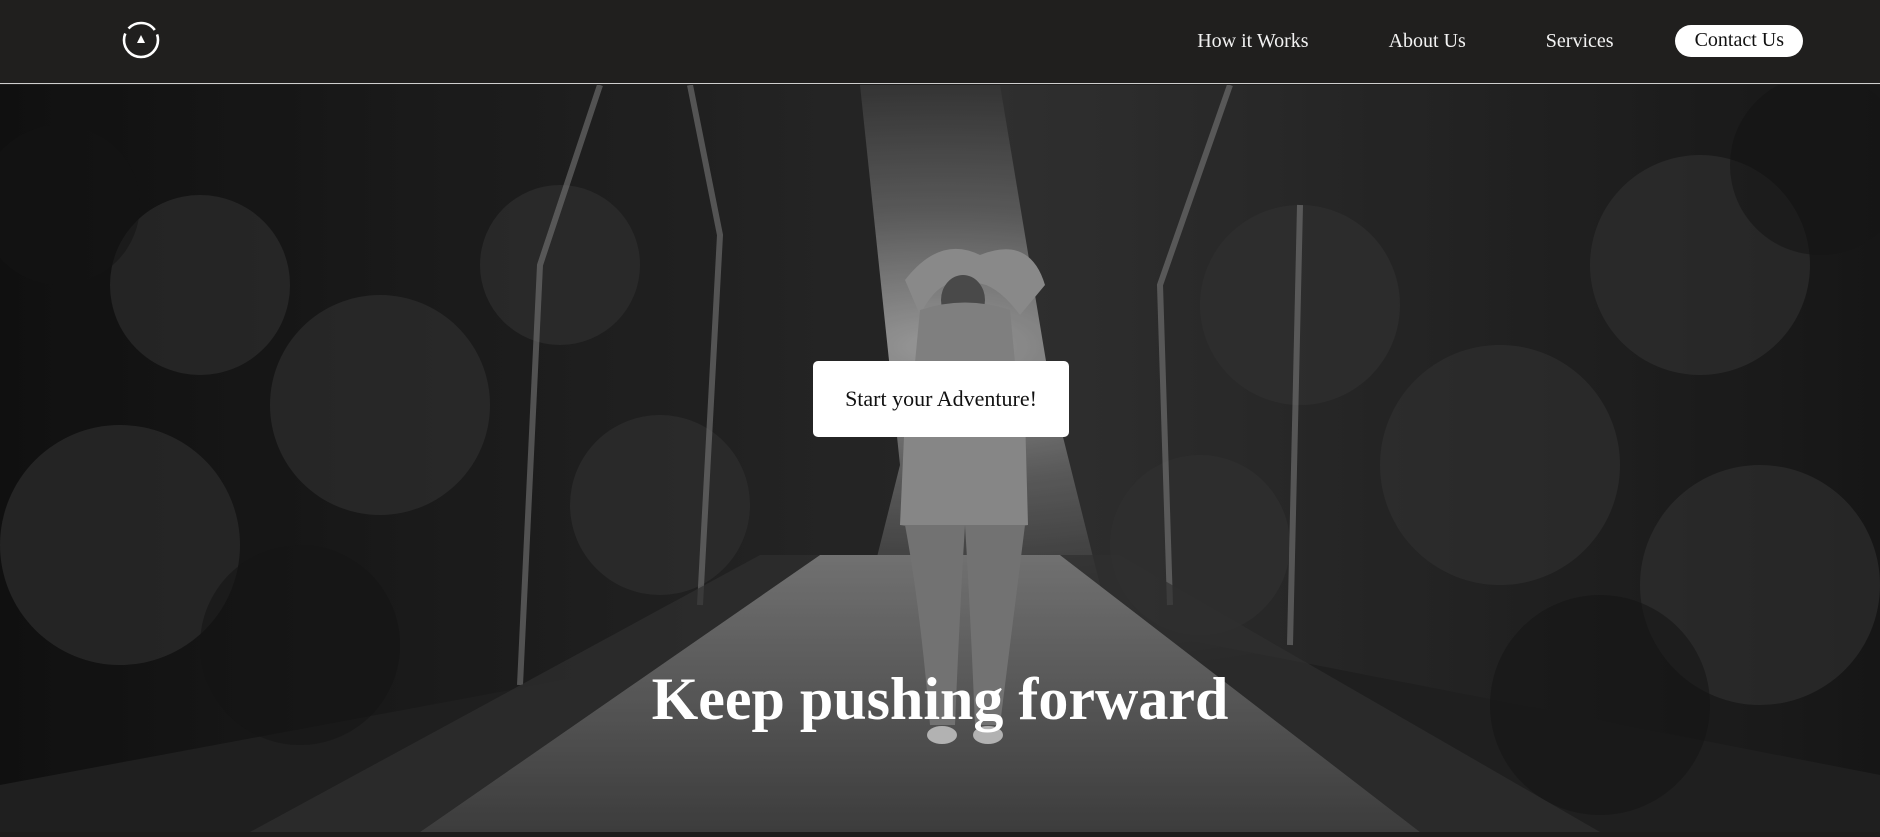 The height and width of the screenshot is (837, 1880). Describe the element at coordinates (1252, 41) in the screenshot. I see `nav-link-how-it-works: How it Works` at that location.